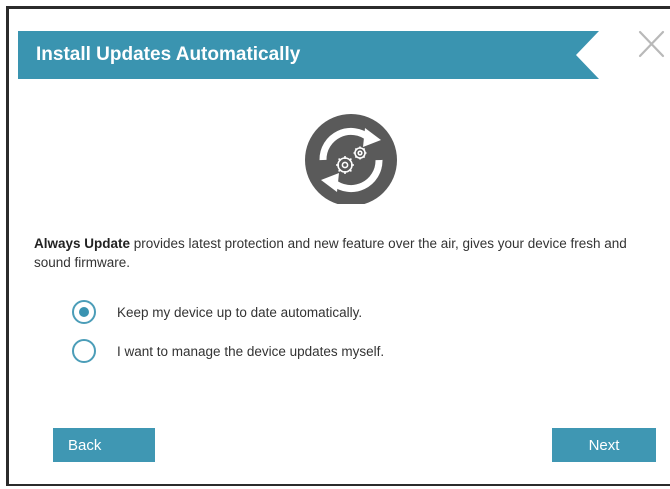 The width and height of the screenshot is (670, 489). Describe the element at coordinates (84, 351) in the screenshot. I see `radio-manual-update` at that location.